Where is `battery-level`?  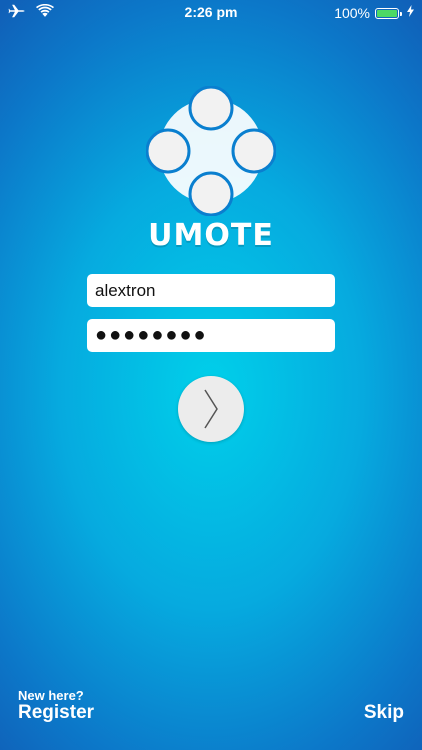
battery-level is located at coordinates (387, 13).